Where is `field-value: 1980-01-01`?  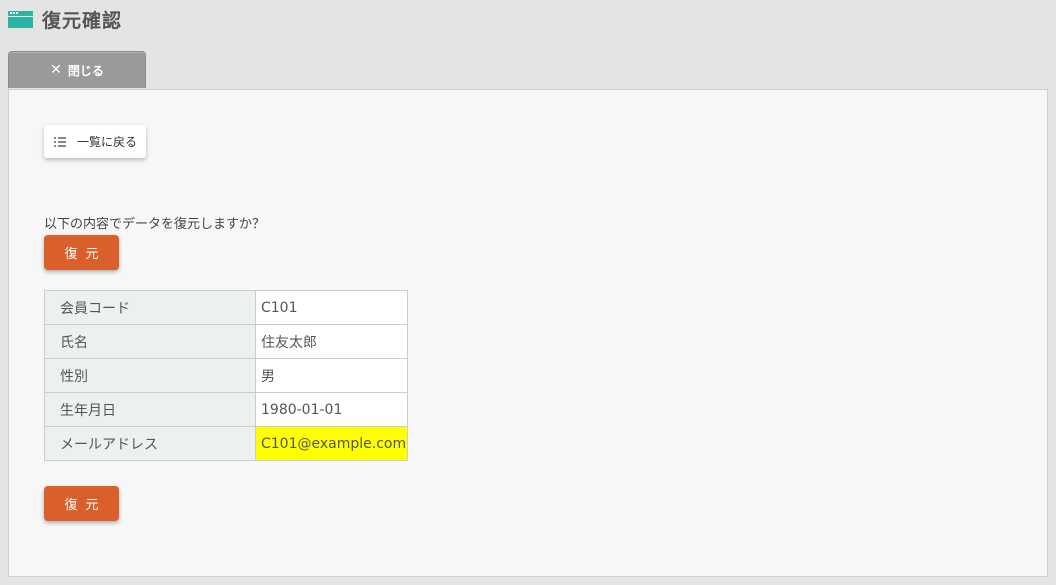 field-value: 1980-01-01 is located at coordinates (331, 409).